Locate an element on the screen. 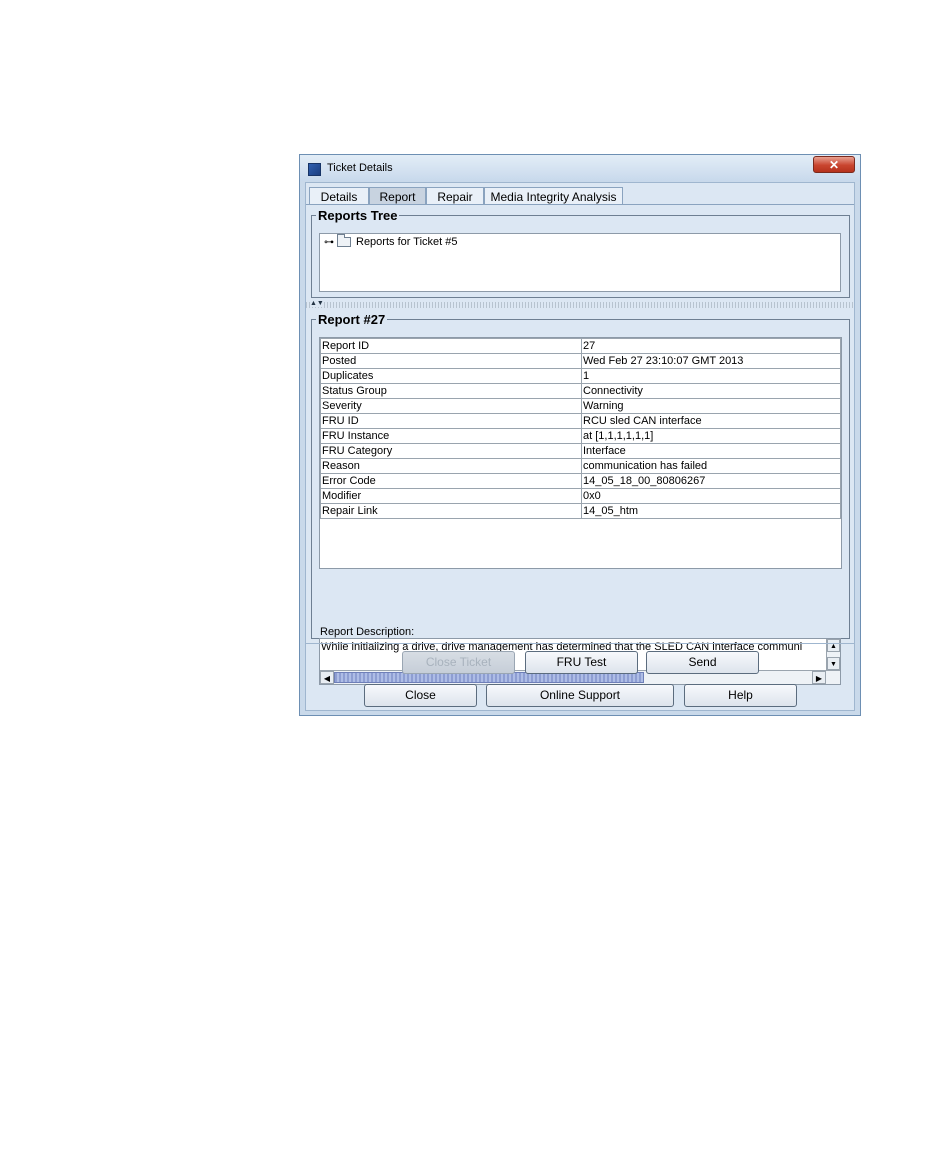  property-name: Severity is located at coordinates (451, 406).